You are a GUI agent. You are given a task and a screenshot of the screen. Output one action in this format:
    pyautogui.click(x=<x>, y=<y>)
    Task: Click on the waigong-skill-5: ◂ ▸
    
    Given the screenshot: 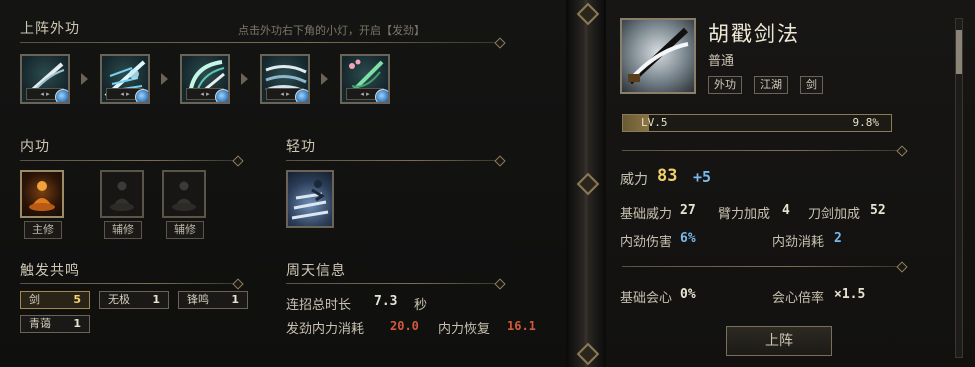 What is the action you would take?
    pyautogui.click(x=365, y=79)
    